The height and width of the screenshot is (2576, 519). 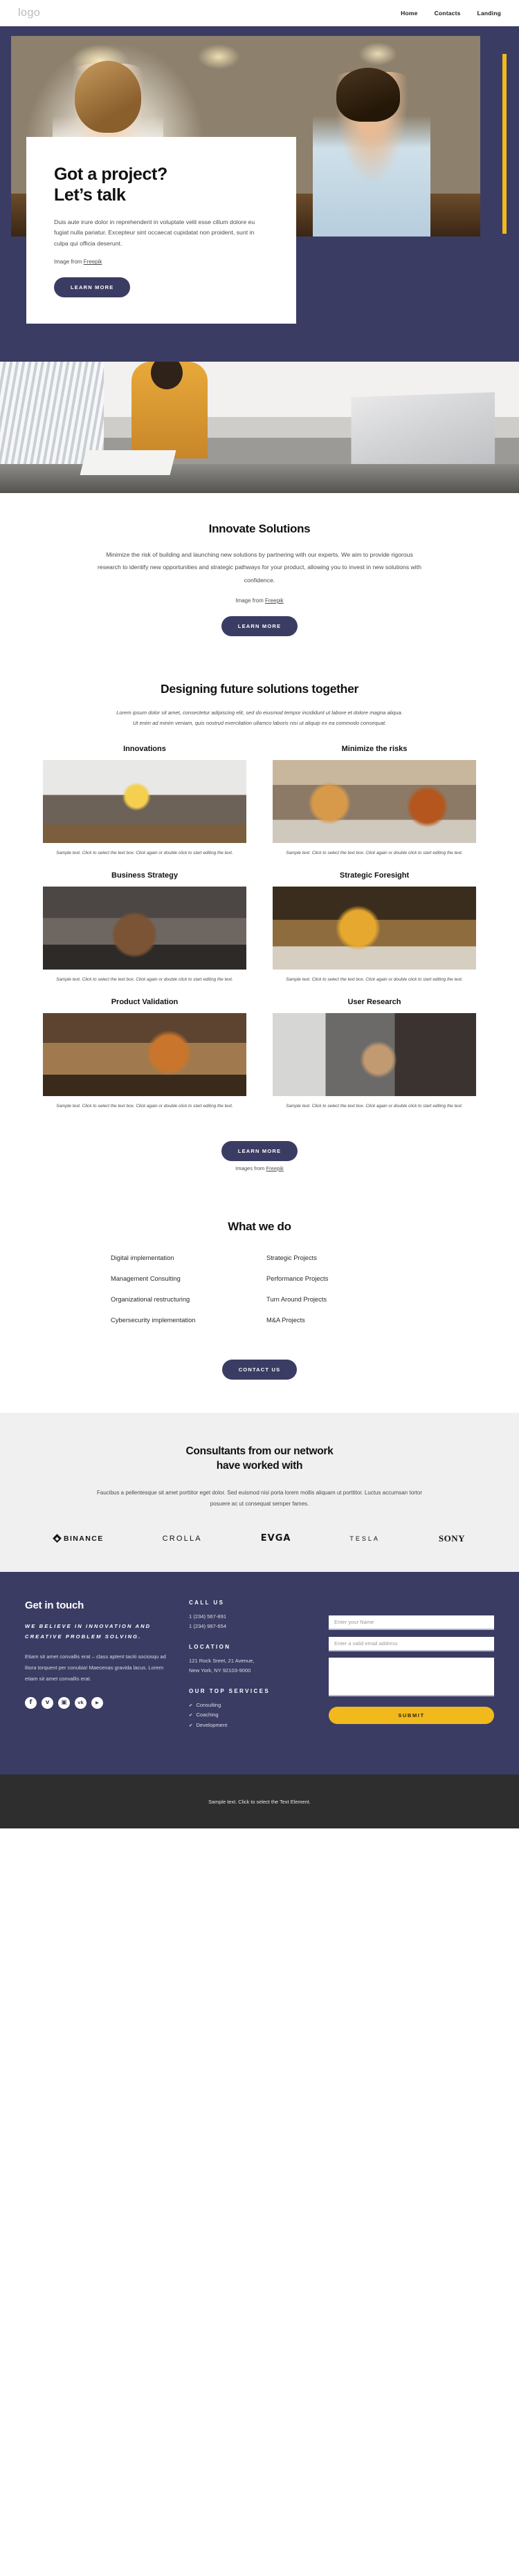 What do you see at coordinates (374, 750) in the screenshot?
I see `card-title: Minimize the risks` at bounding box center [374, 750].